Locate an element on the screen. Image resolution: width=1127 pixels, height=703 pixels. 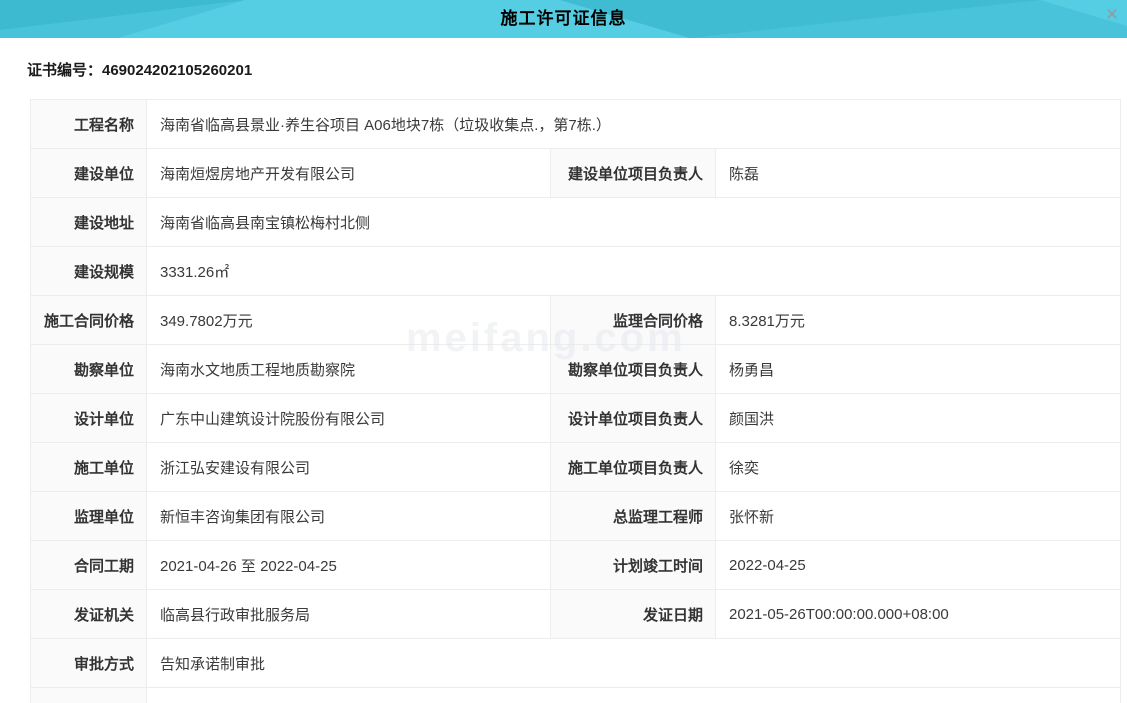
table-row-construction-scale: 建设规模 3331.26㎡ is located at coordinates (576, 271).